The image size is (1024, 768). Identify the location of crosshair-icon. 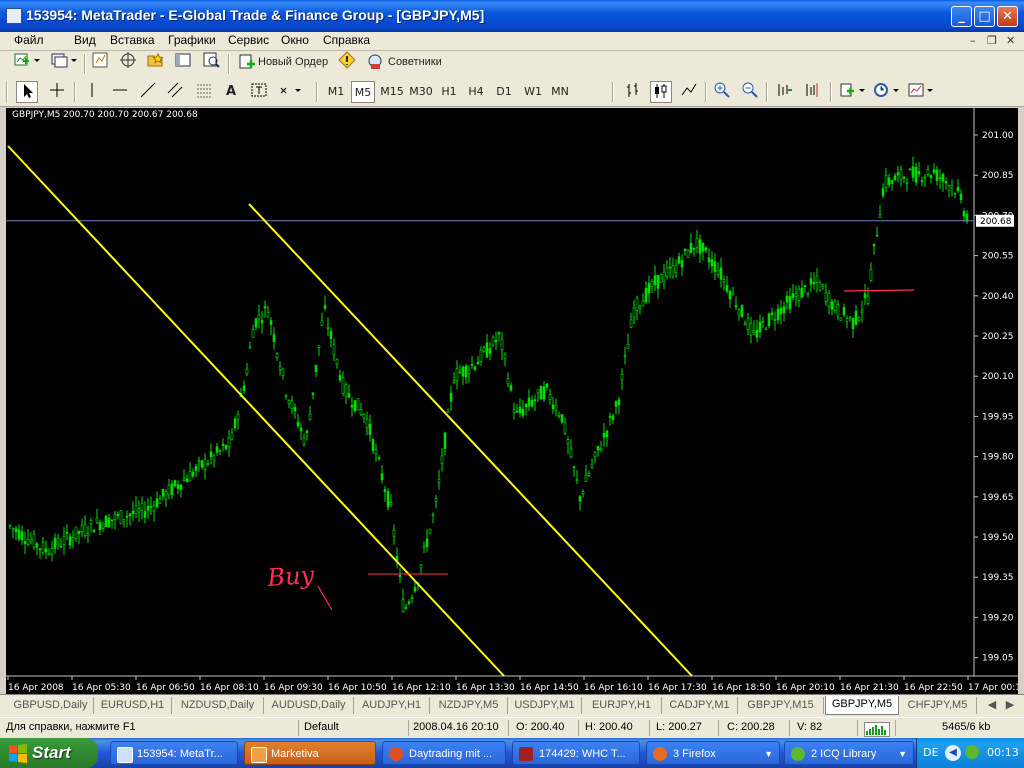
(57, 92).